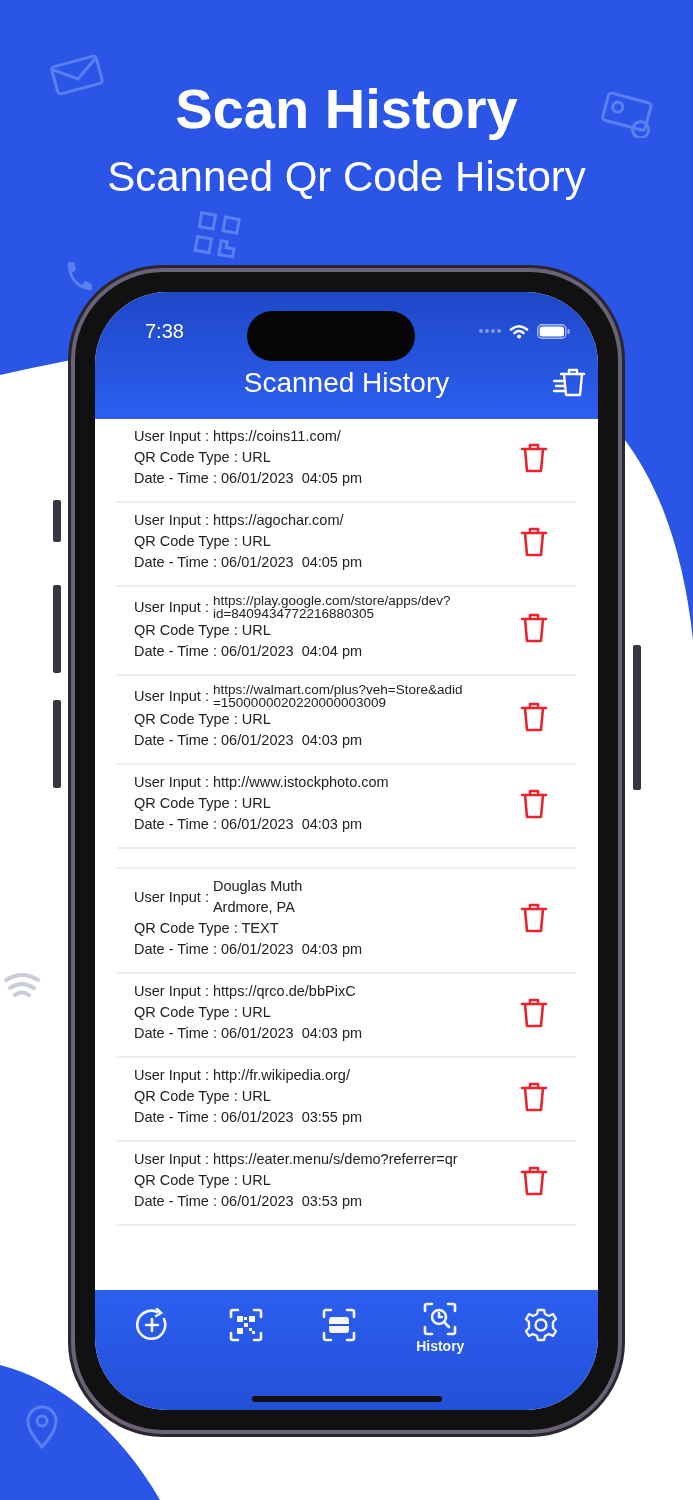  Describe the element at coordinates (331, 607) in the screenshot. I see `user-input-value: https://play.google.com/store/apps/dev? id=8409434772216880305` at that location.